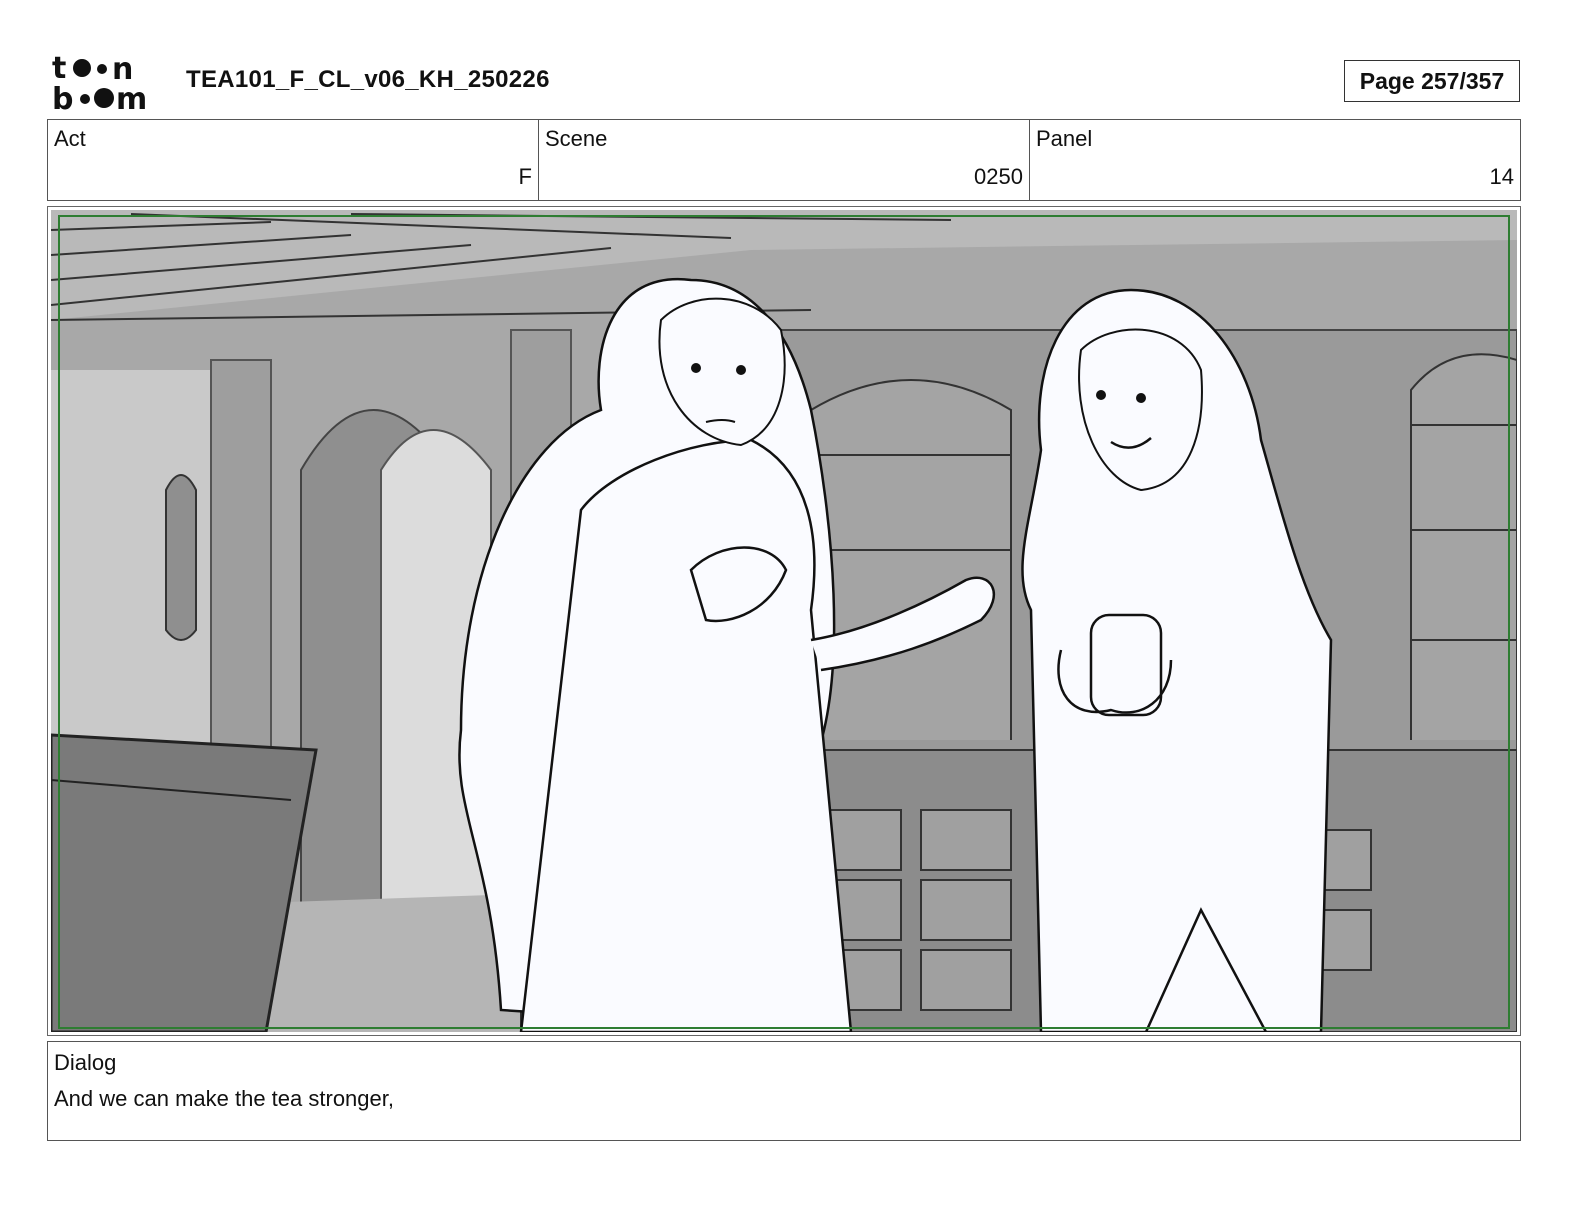  What do you see at coordinates (70, 138) in the screenshot?
I see `act-label: Act` at bounding box center [70, 138].